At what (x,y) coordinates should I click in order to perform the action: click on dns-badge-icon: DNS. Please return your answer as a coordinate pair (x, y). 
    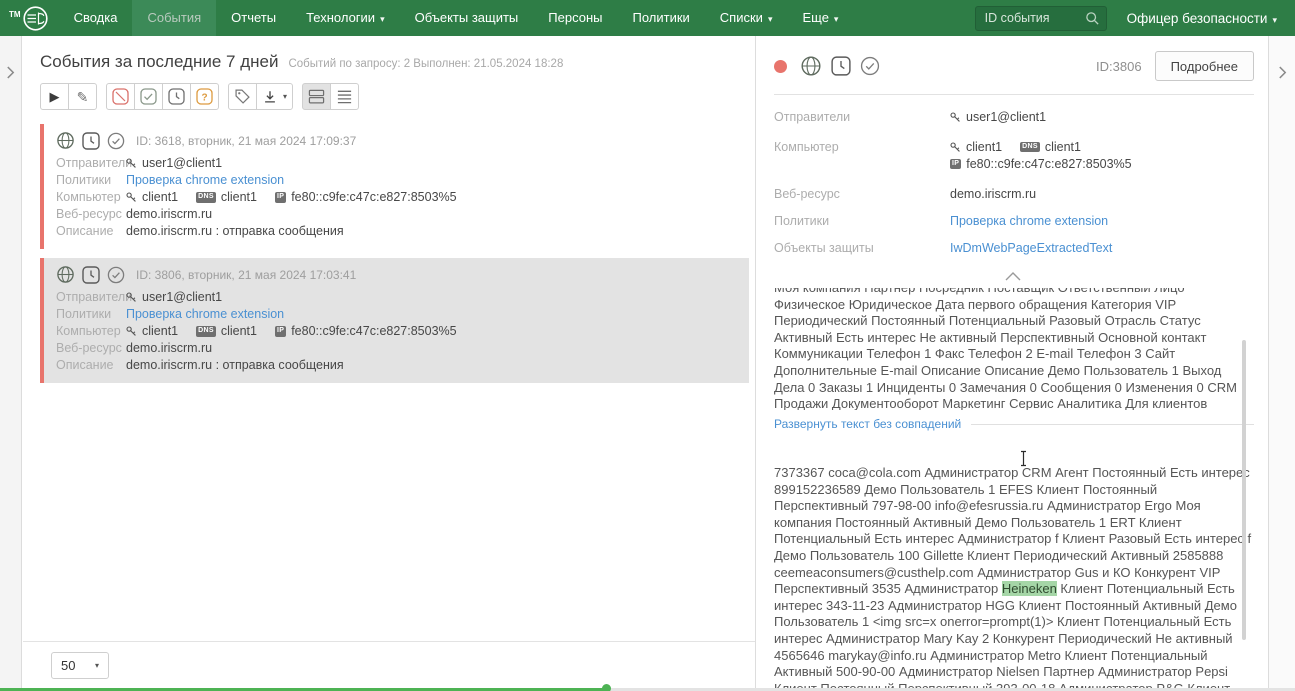
    Looking at the image, I should click on (206, 197).